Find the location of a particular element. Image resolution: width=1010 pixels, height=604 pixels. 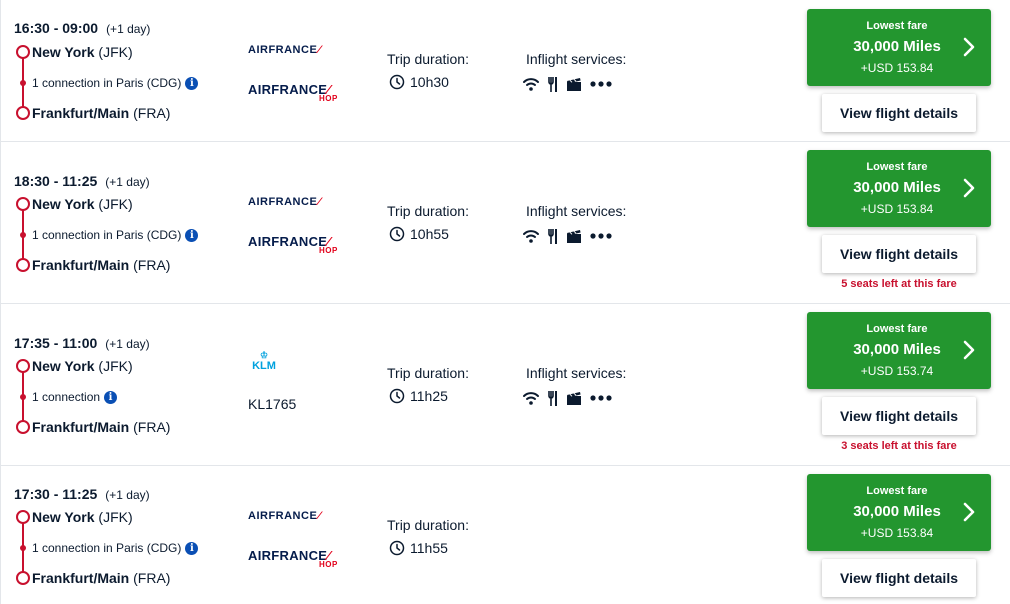

departure-arrival-times: 18:30 - 11:25 is located at coordinates (56, 181).